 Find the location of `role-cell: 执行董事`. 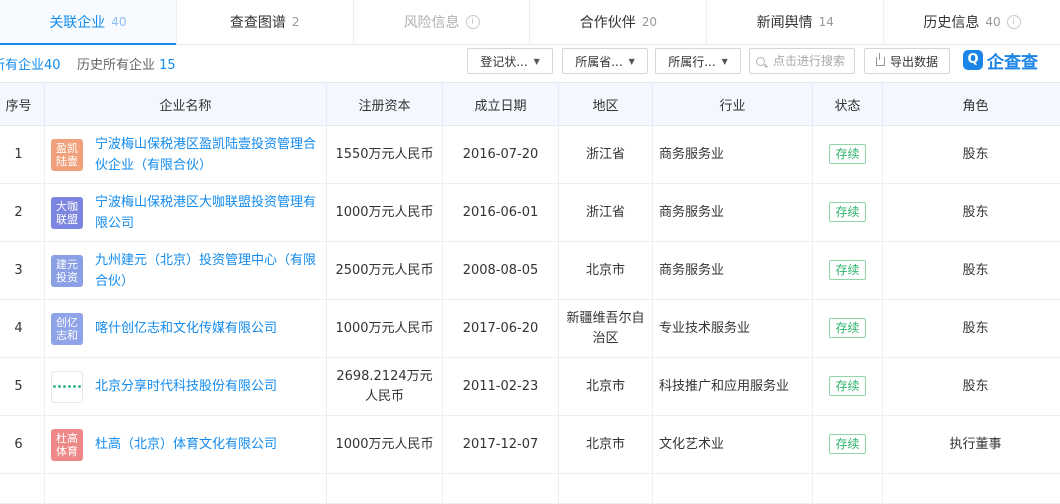

role-cell: 执行董事 is located at coordinates (971, 445).